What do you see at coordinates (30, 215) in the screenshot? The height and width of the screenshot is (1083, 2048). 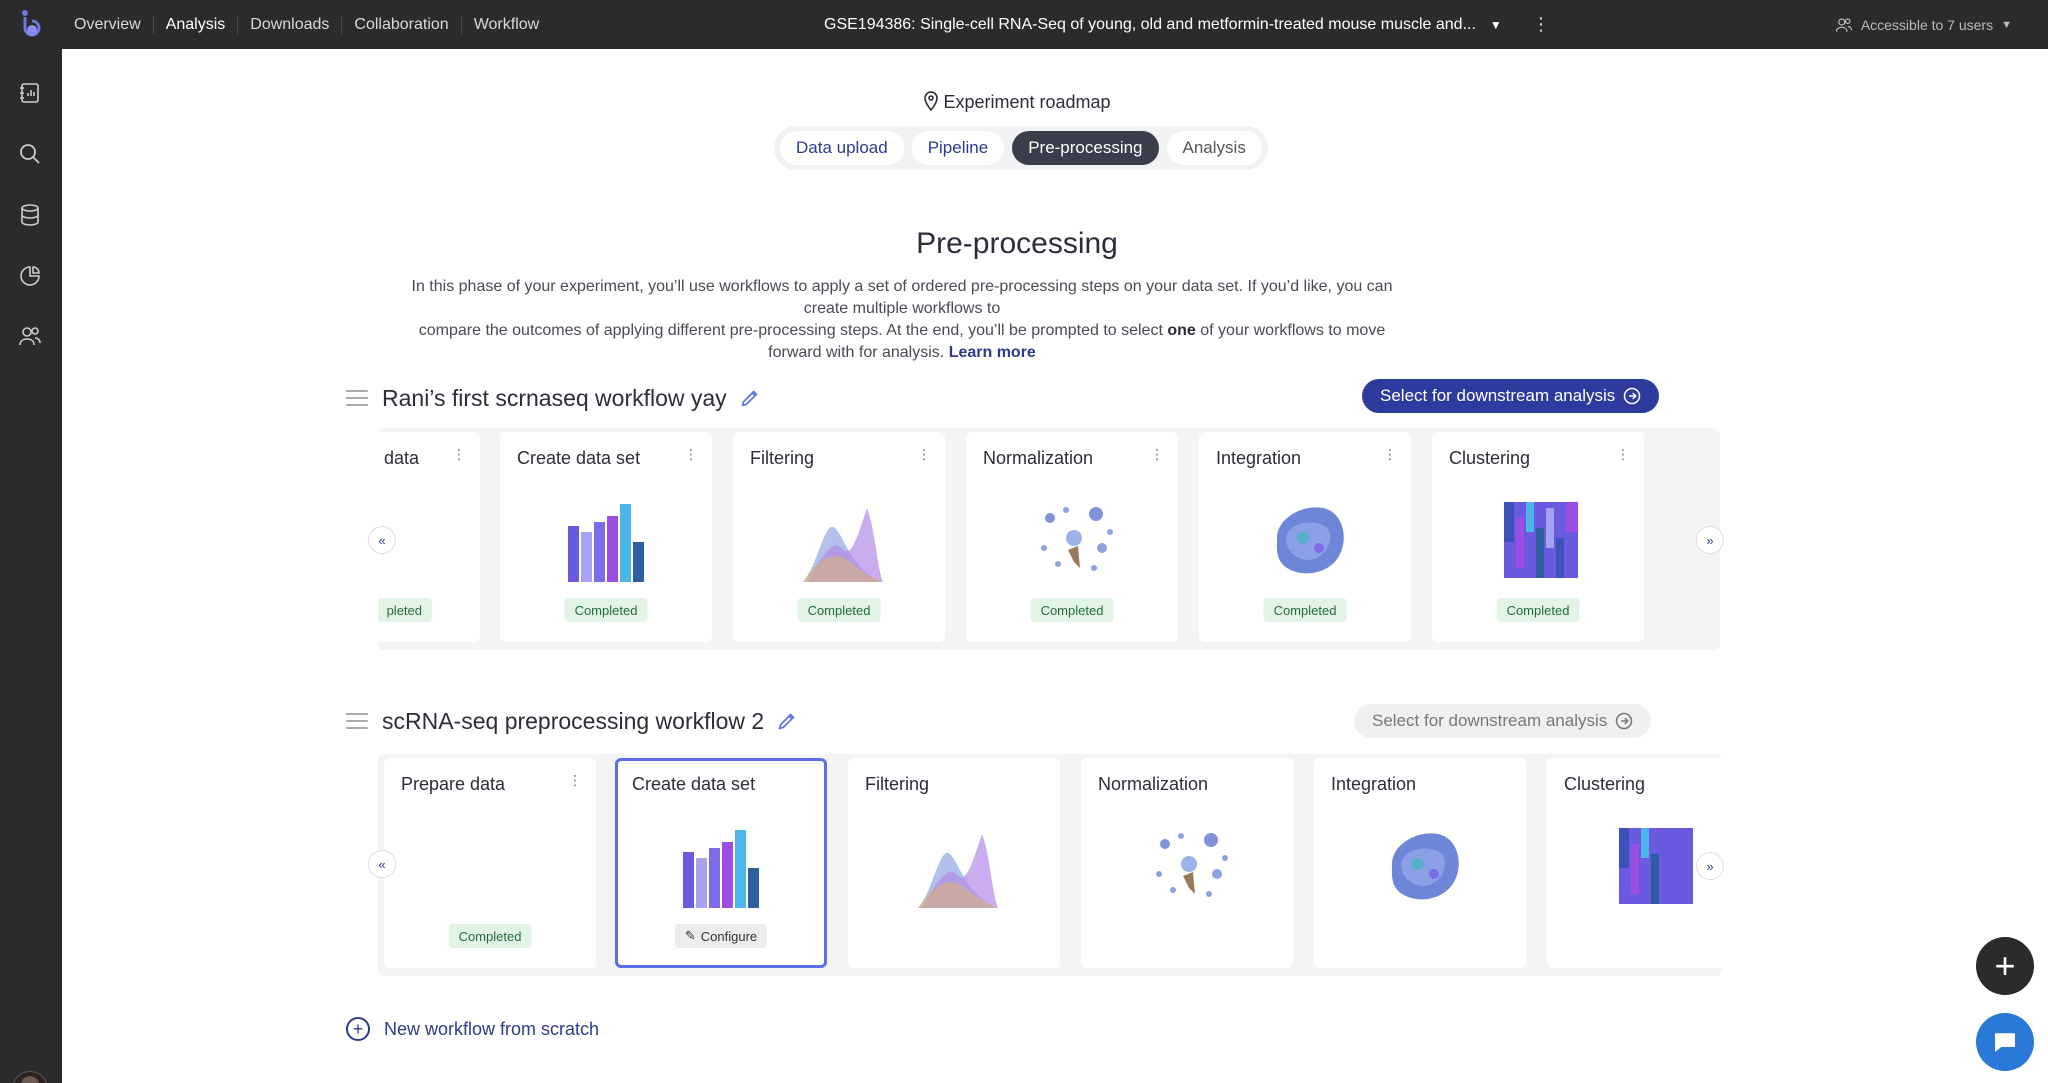 I see `database-icon` at bounding box center [30, 215].